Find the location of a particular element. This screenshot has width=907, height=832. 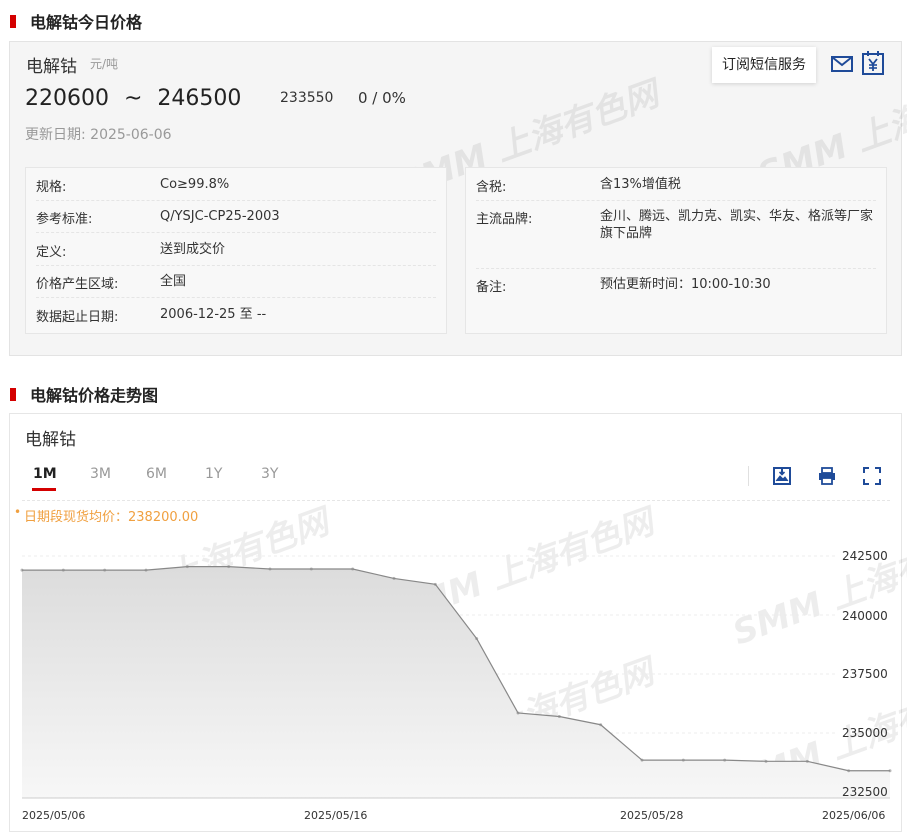

y-tick-label: 242500 is located at coordinates (865, 556).